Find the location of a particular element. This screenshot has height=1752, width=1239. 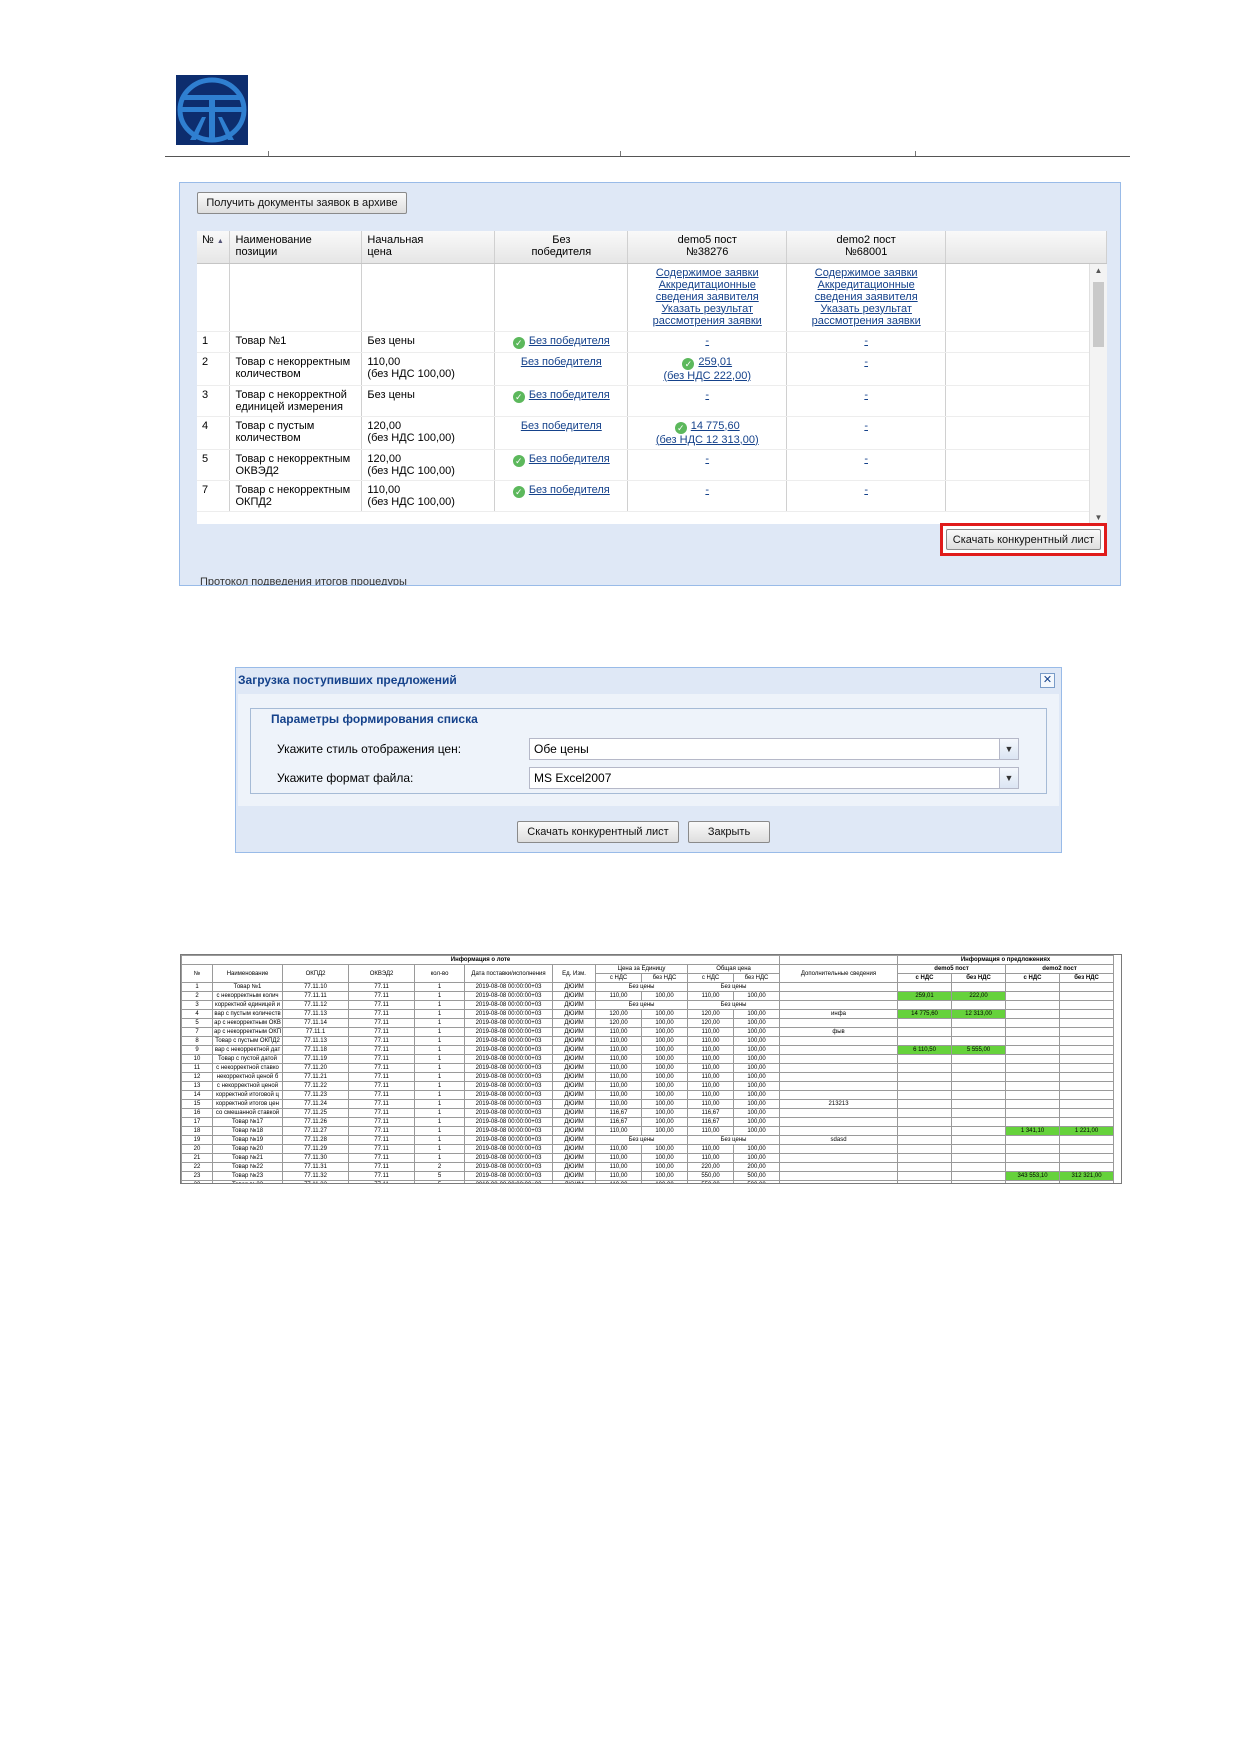

offer-price-link: 14 775,60 is located at coordinates (715, 426).